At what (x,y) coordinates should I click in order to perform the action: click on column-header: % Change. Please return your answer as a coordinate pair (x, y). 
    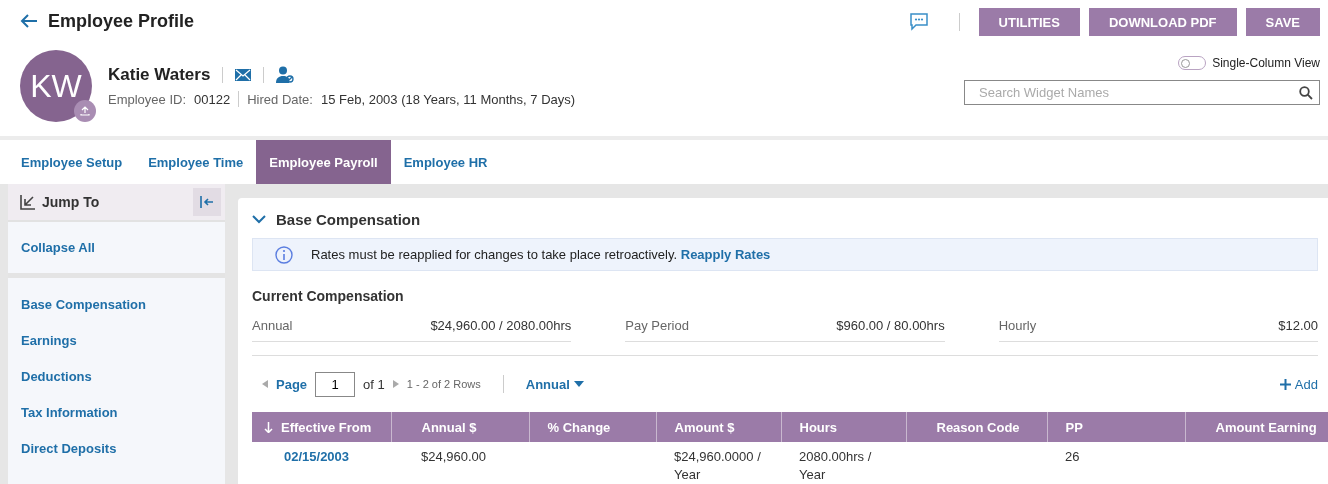
    Looking at the image, I should click on (592, 427).